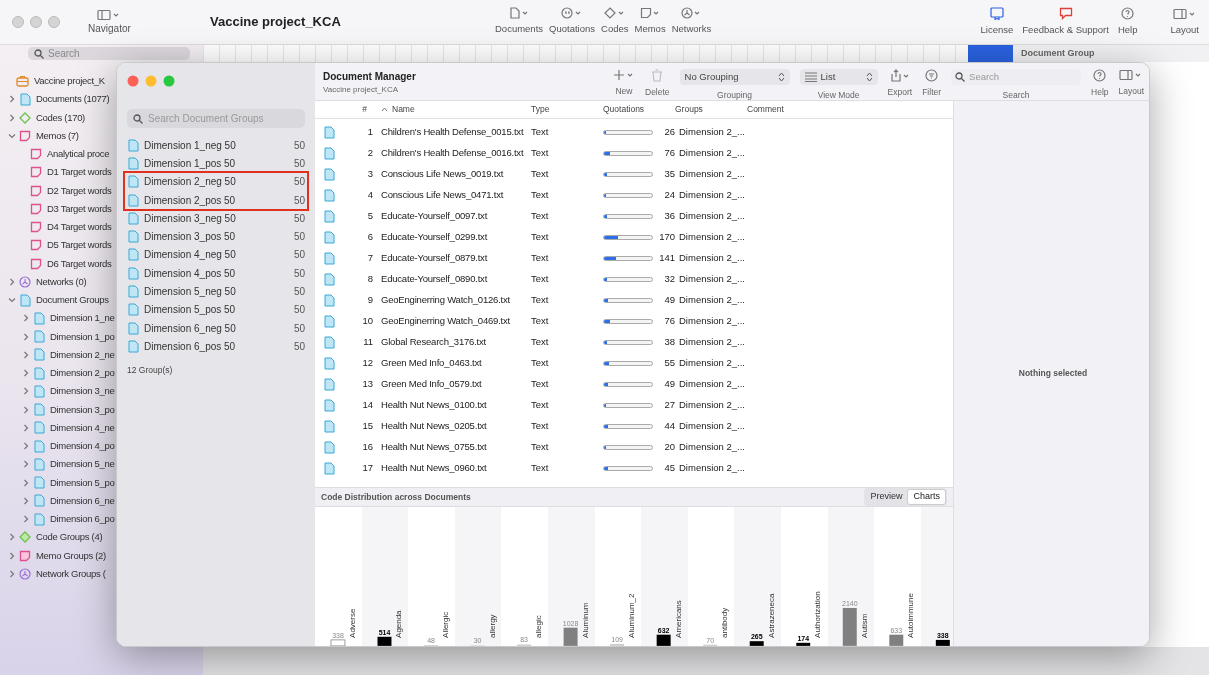 This screenshot has height=675, width=1209. I want to click on tree-item: D6 Target words, so click(71, 263).